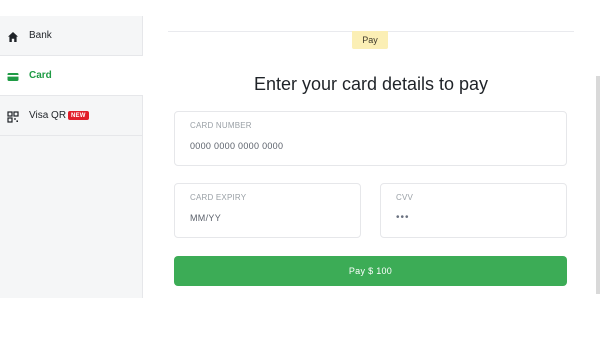 This screenshot has width=600, height=350. I want to click on sidebar-item-card: Card, so click(71, 76).